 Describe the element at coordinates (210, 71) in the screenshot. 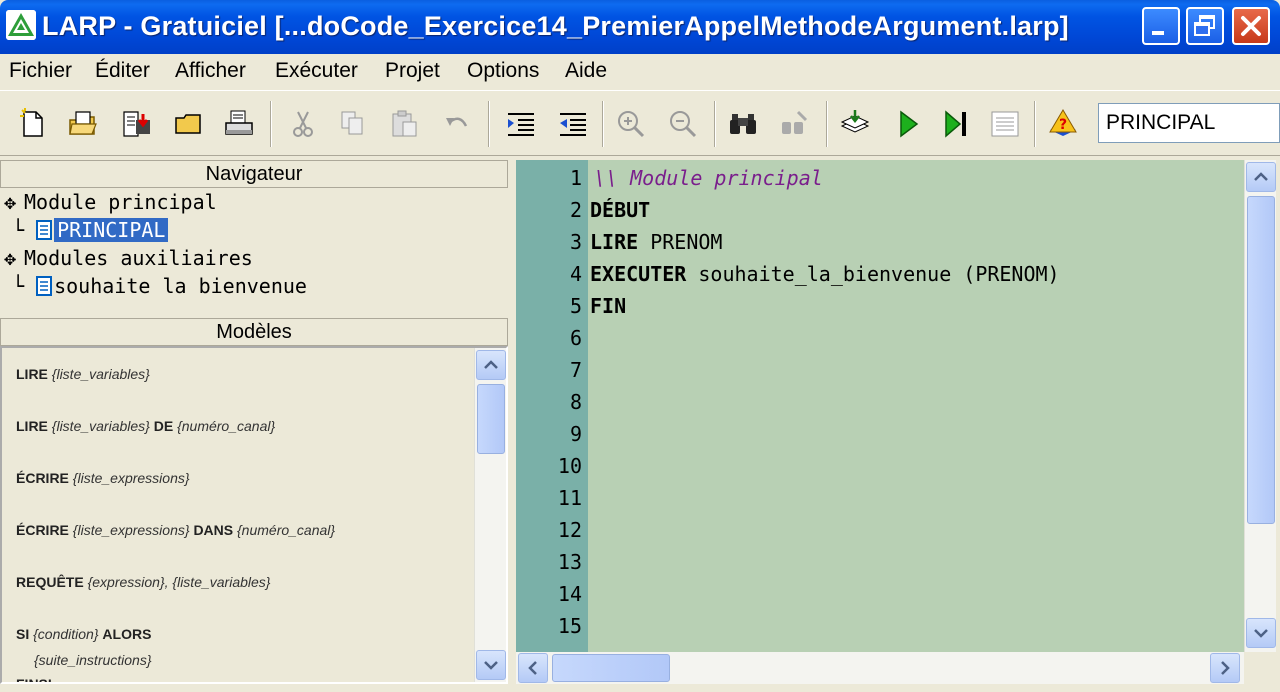

I see `menu-afficher: Afficher` at that location.